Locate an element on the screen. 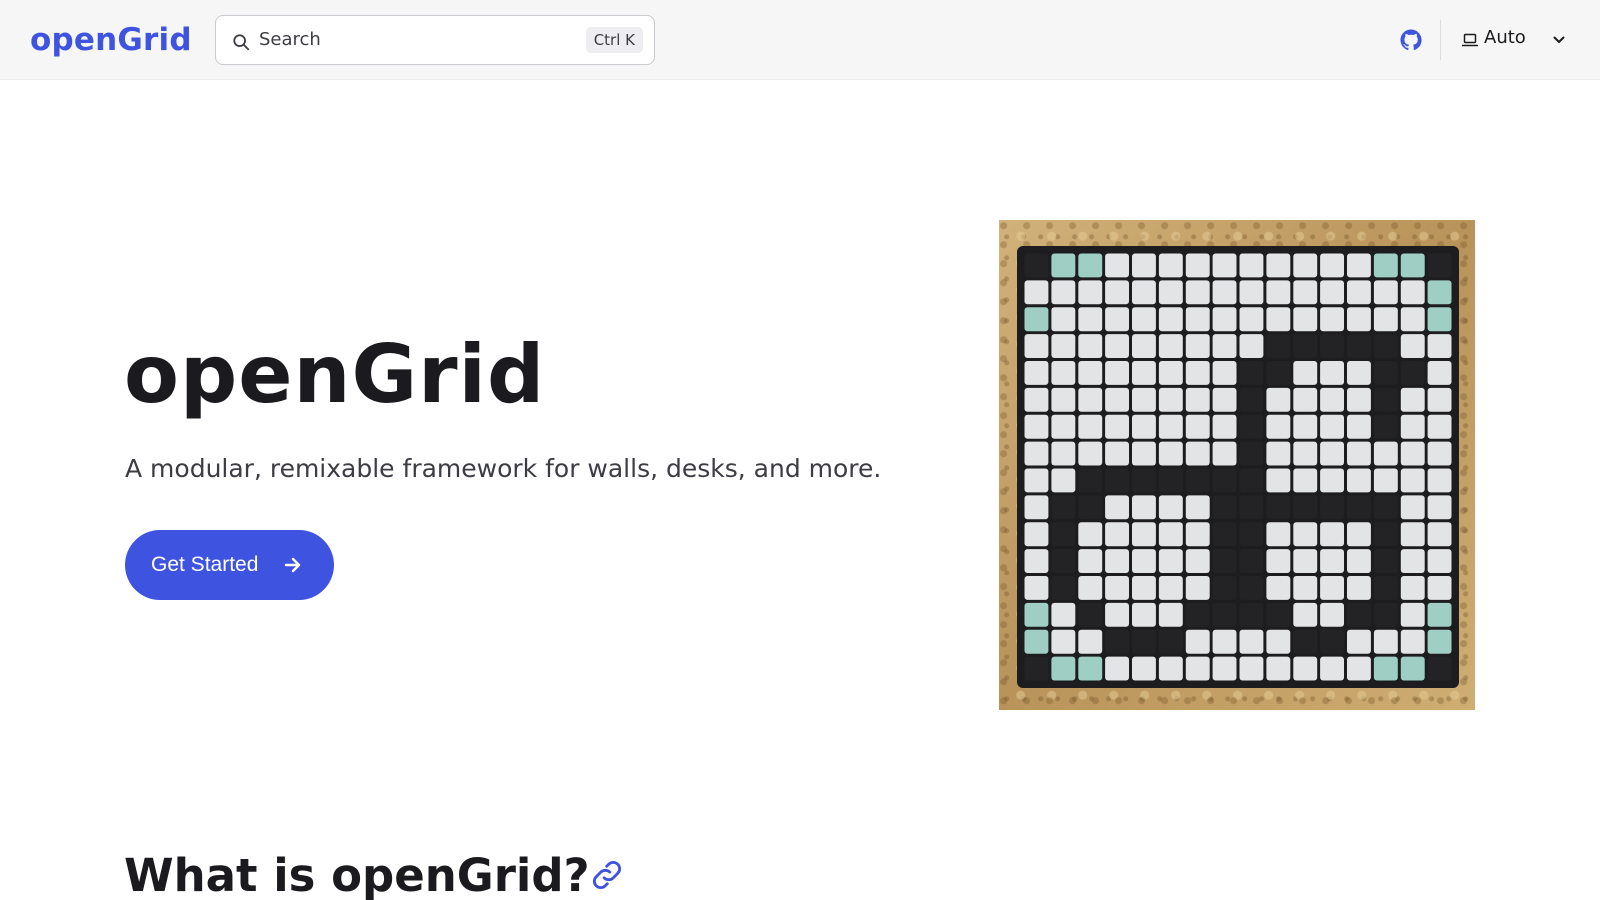  arrow-right-icon is located at coordinates (292, 565).